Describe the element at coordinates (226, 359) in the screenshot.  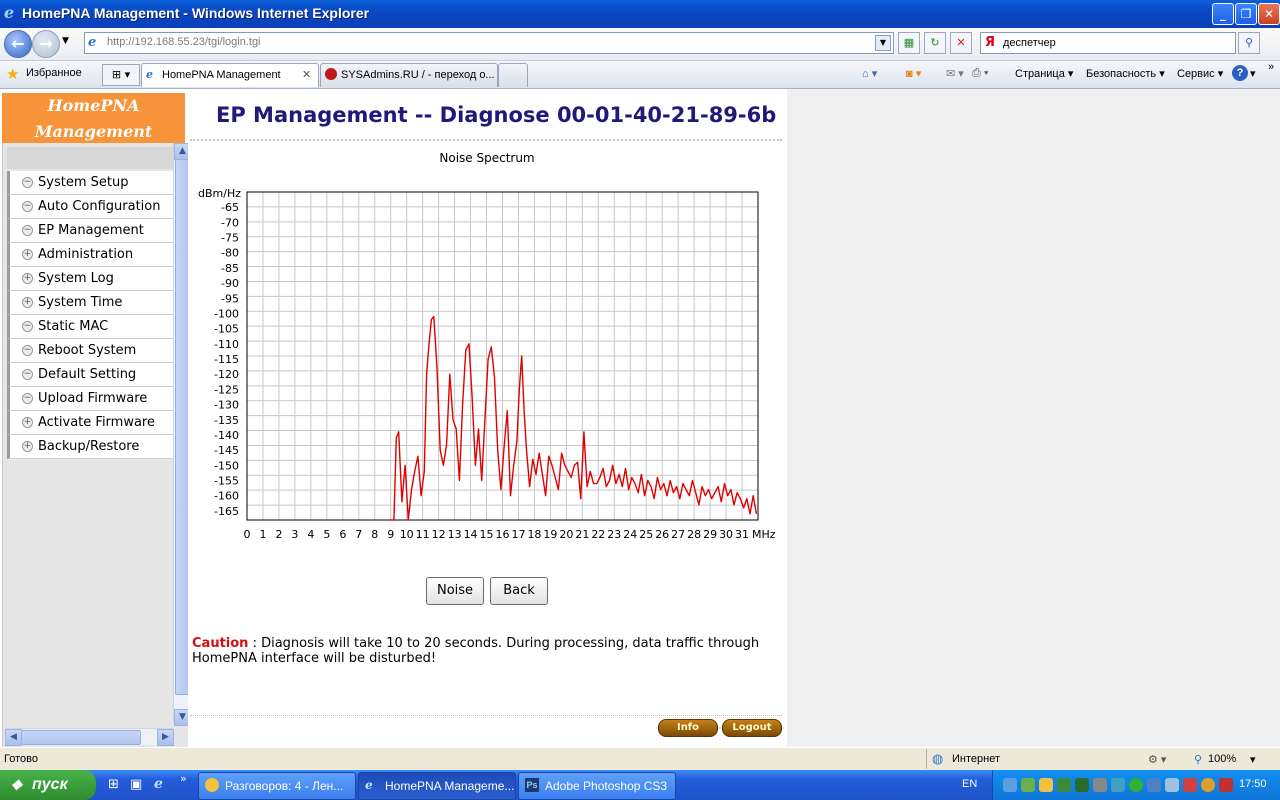
I see `y-tick-label: -115` at that location.